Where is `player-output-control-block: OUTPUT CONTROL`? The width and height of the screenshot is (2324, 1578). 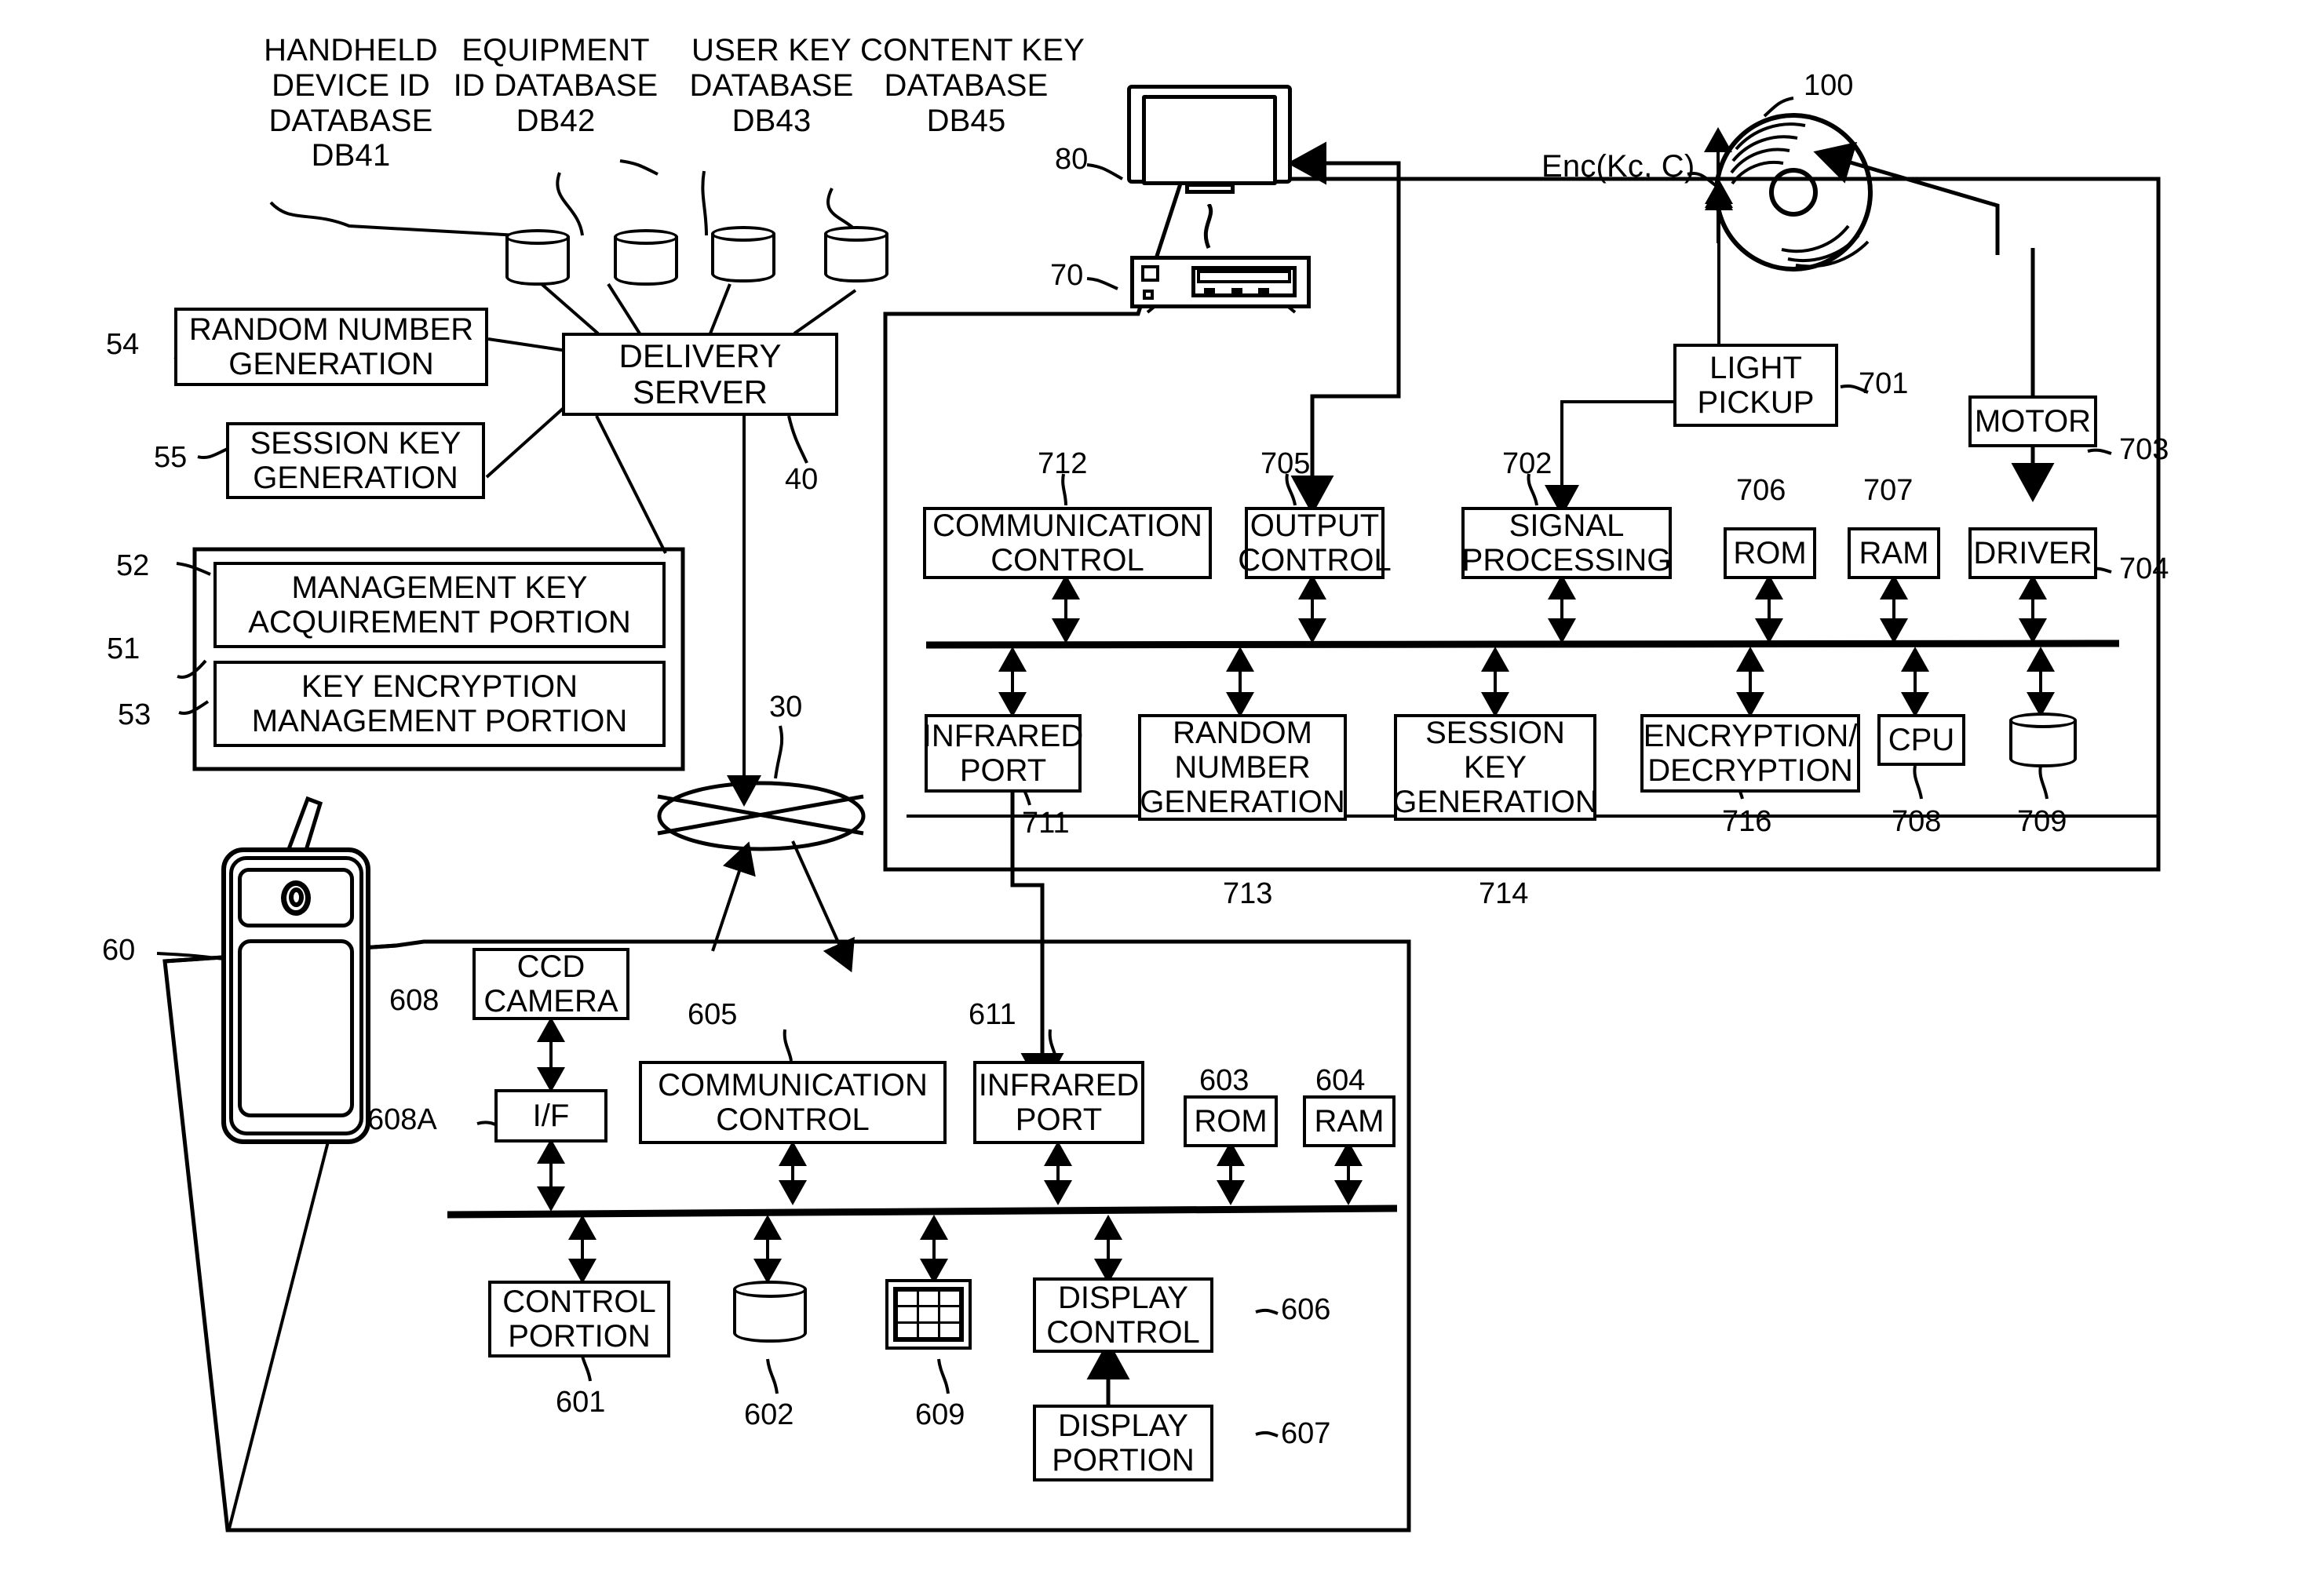
player-output-control-block: OUTPUT CONTROL is located at coordinates (1315, 543).